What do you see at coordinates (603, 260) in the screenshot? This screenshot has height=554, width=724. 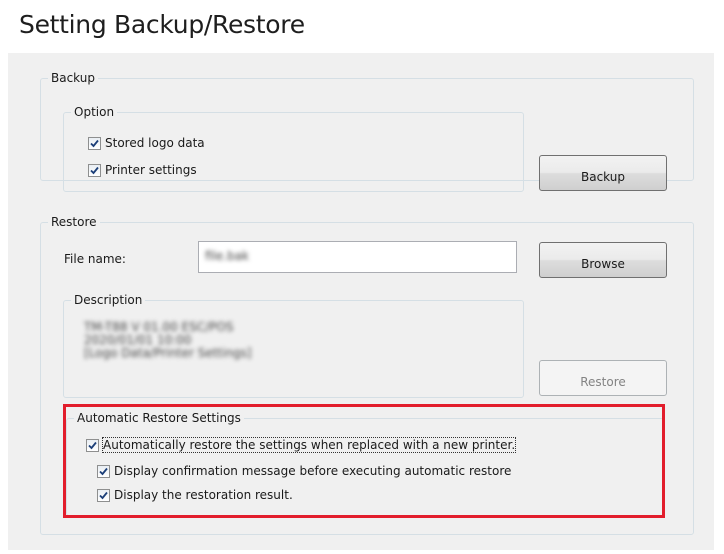 I see `browse-button: Browse` at bounding box center [603, 260].